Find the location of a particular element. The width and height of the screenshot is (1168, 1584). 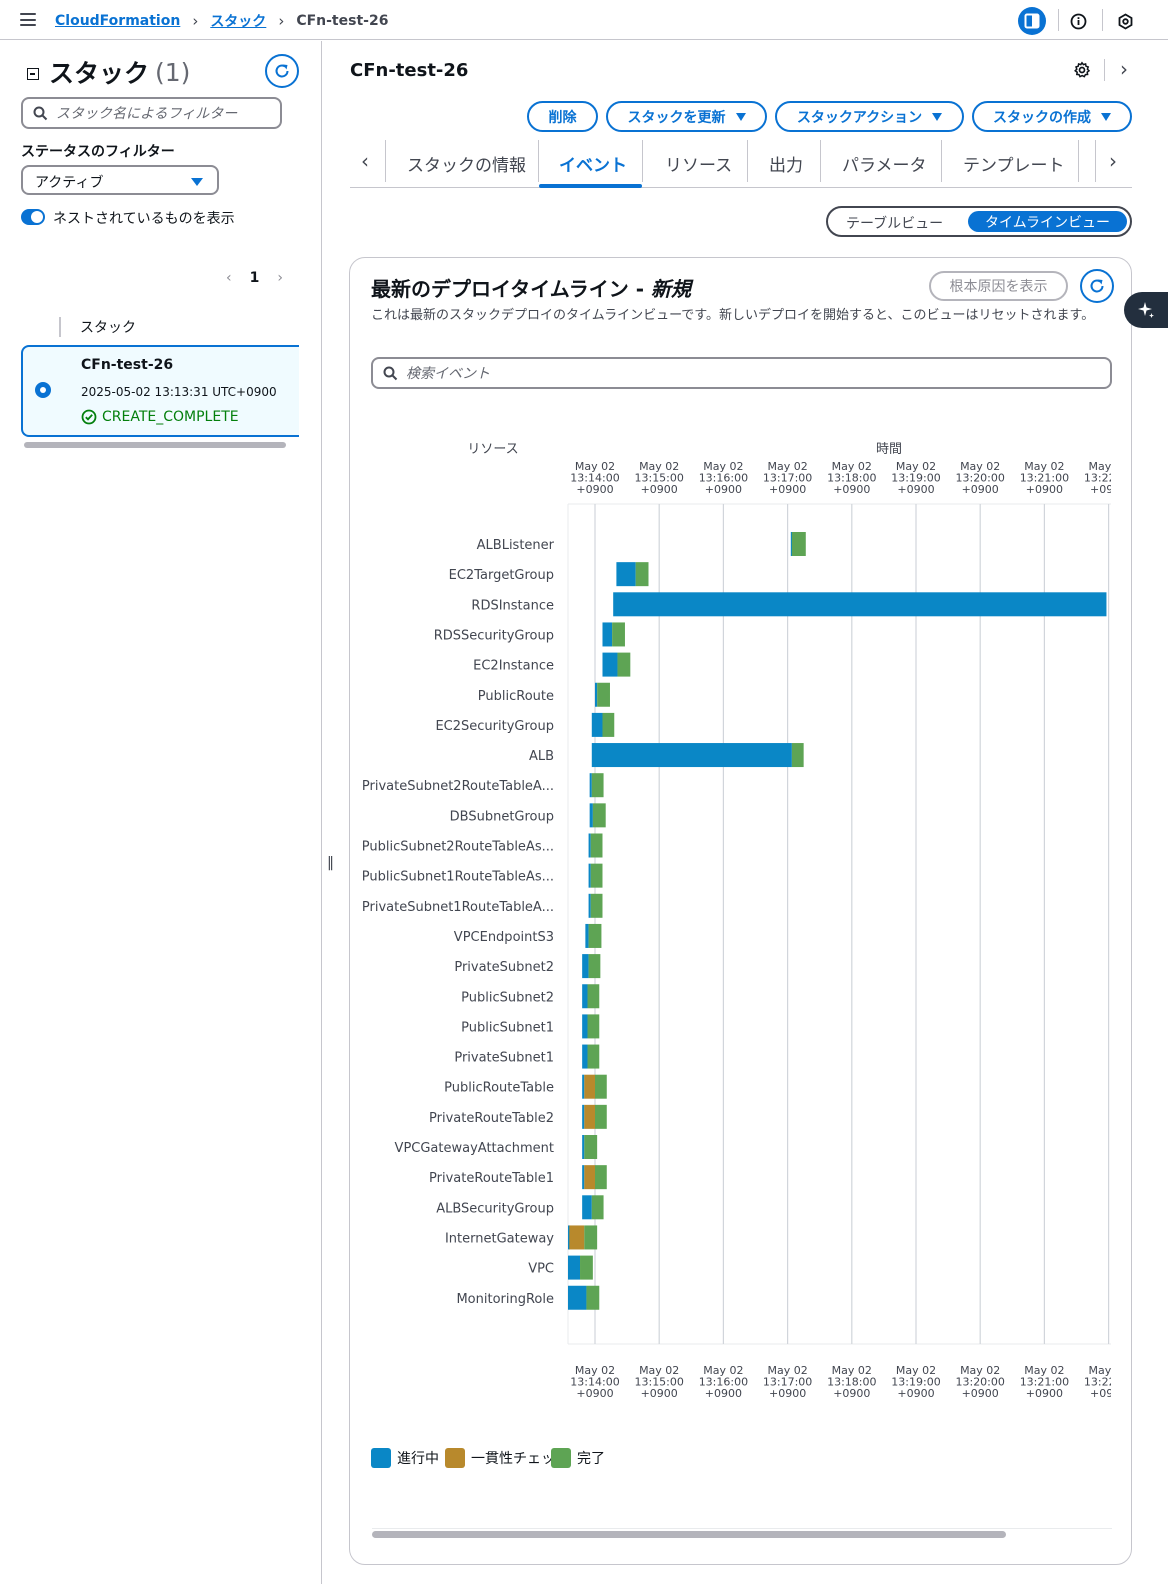

timeline-view-button: タイムラインビュー is located at coordinates (1047, 221).